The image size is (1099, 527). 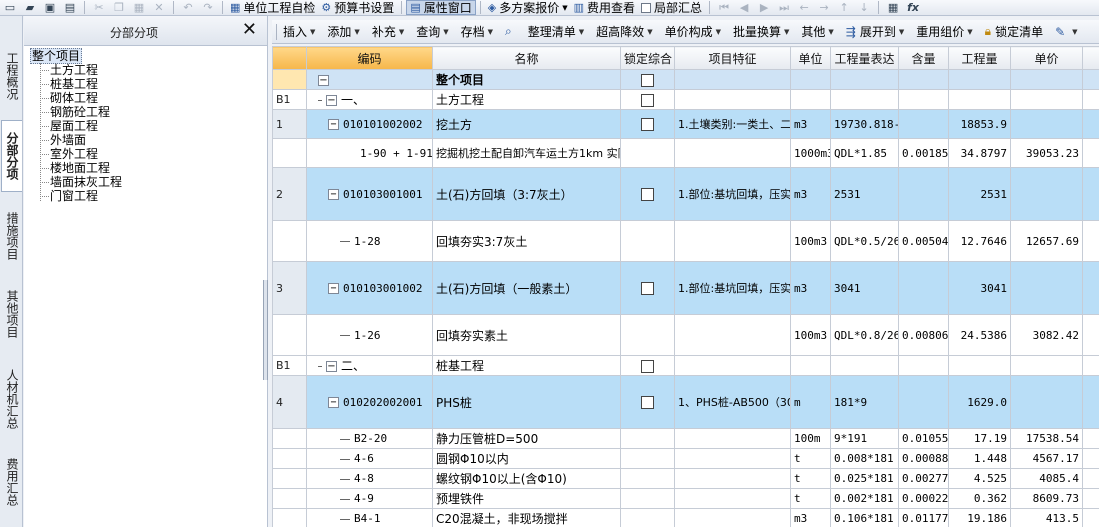 What do you see at coordinates (744, 8) in the screenshot?
I see `prev-icon: ◀` at bounding box center [744, 8].